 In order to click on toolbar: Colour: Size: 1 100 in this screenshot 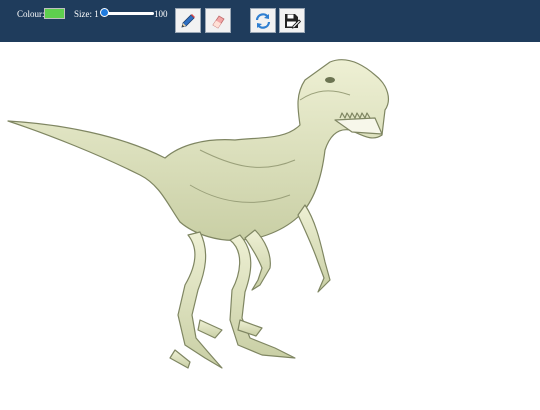, I will do `click(270, 21)`.